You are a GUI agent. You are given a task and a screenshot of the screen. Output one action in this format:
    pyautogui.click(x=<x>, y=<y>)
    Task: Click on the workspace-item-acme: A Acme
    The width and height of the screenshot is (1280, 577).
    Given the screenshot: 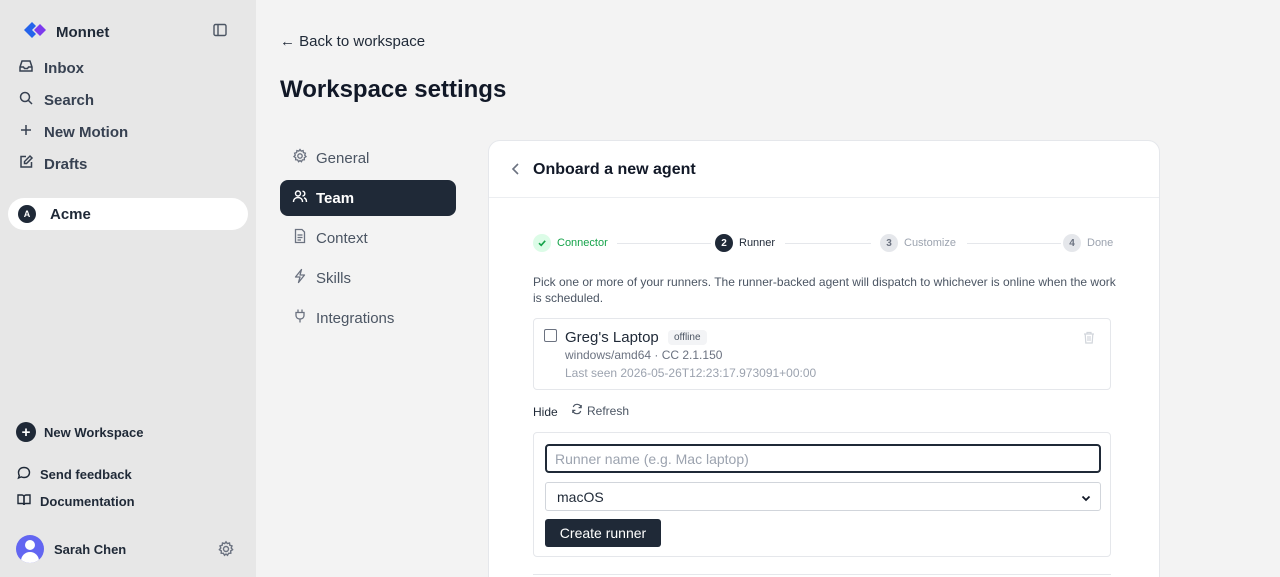 What is the action you would take?
    pyautogui.click(x=128, y=214)
    